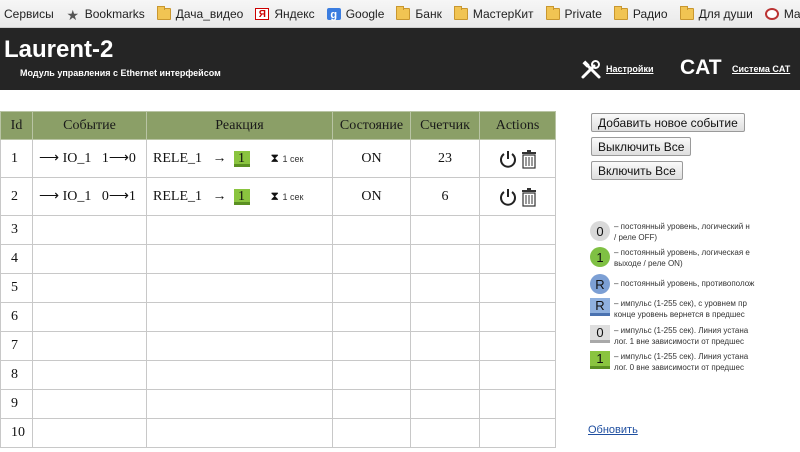 This screenshot has height=452, width=800. What do you see at coordinates (278, 288) in the screenshot?
I see `table-row: 5` at bounding box center [278, 288].